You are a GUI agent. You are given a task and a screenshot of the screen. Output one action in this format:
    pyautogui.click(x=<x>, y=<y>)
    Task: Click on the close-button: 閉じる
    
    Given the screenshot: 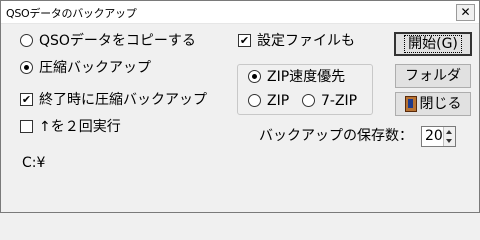 What is the action you would take?
    pyautogui.click(x=433, y=104)
    